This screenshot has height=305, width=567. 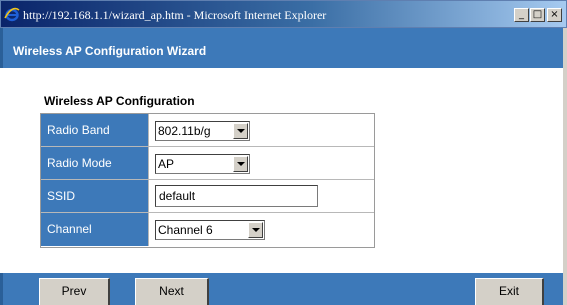 I want to click on radio-band-select: 802.11b/g, so click(x=202, y=131).